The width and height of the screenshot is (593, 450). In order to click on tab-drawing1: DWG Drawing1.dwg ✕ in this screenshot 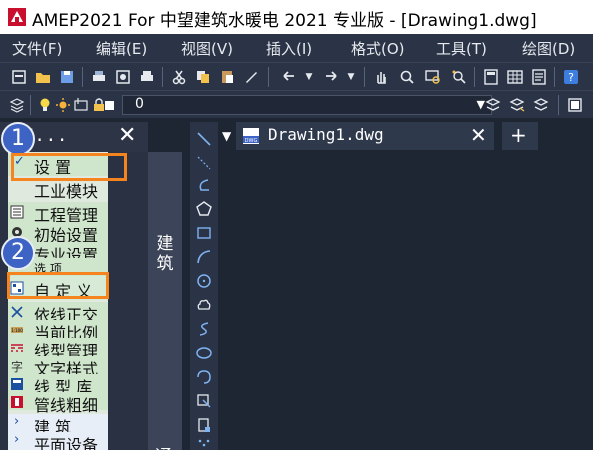, I will do `click(365, 136)`.